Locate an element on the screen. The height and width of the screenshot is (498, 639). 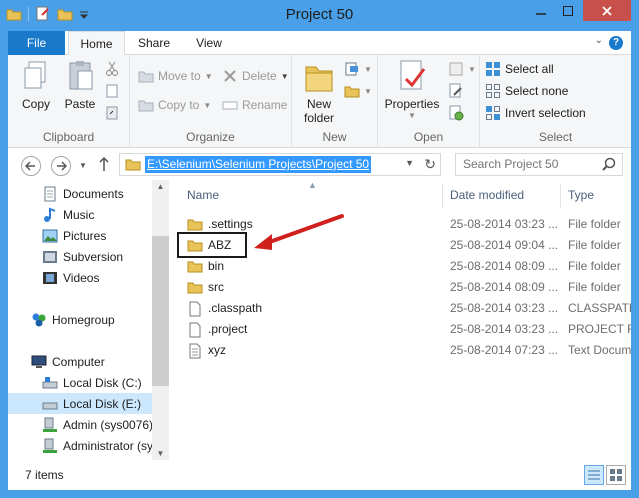
new-item-icon is located at coordinates (352, 69).